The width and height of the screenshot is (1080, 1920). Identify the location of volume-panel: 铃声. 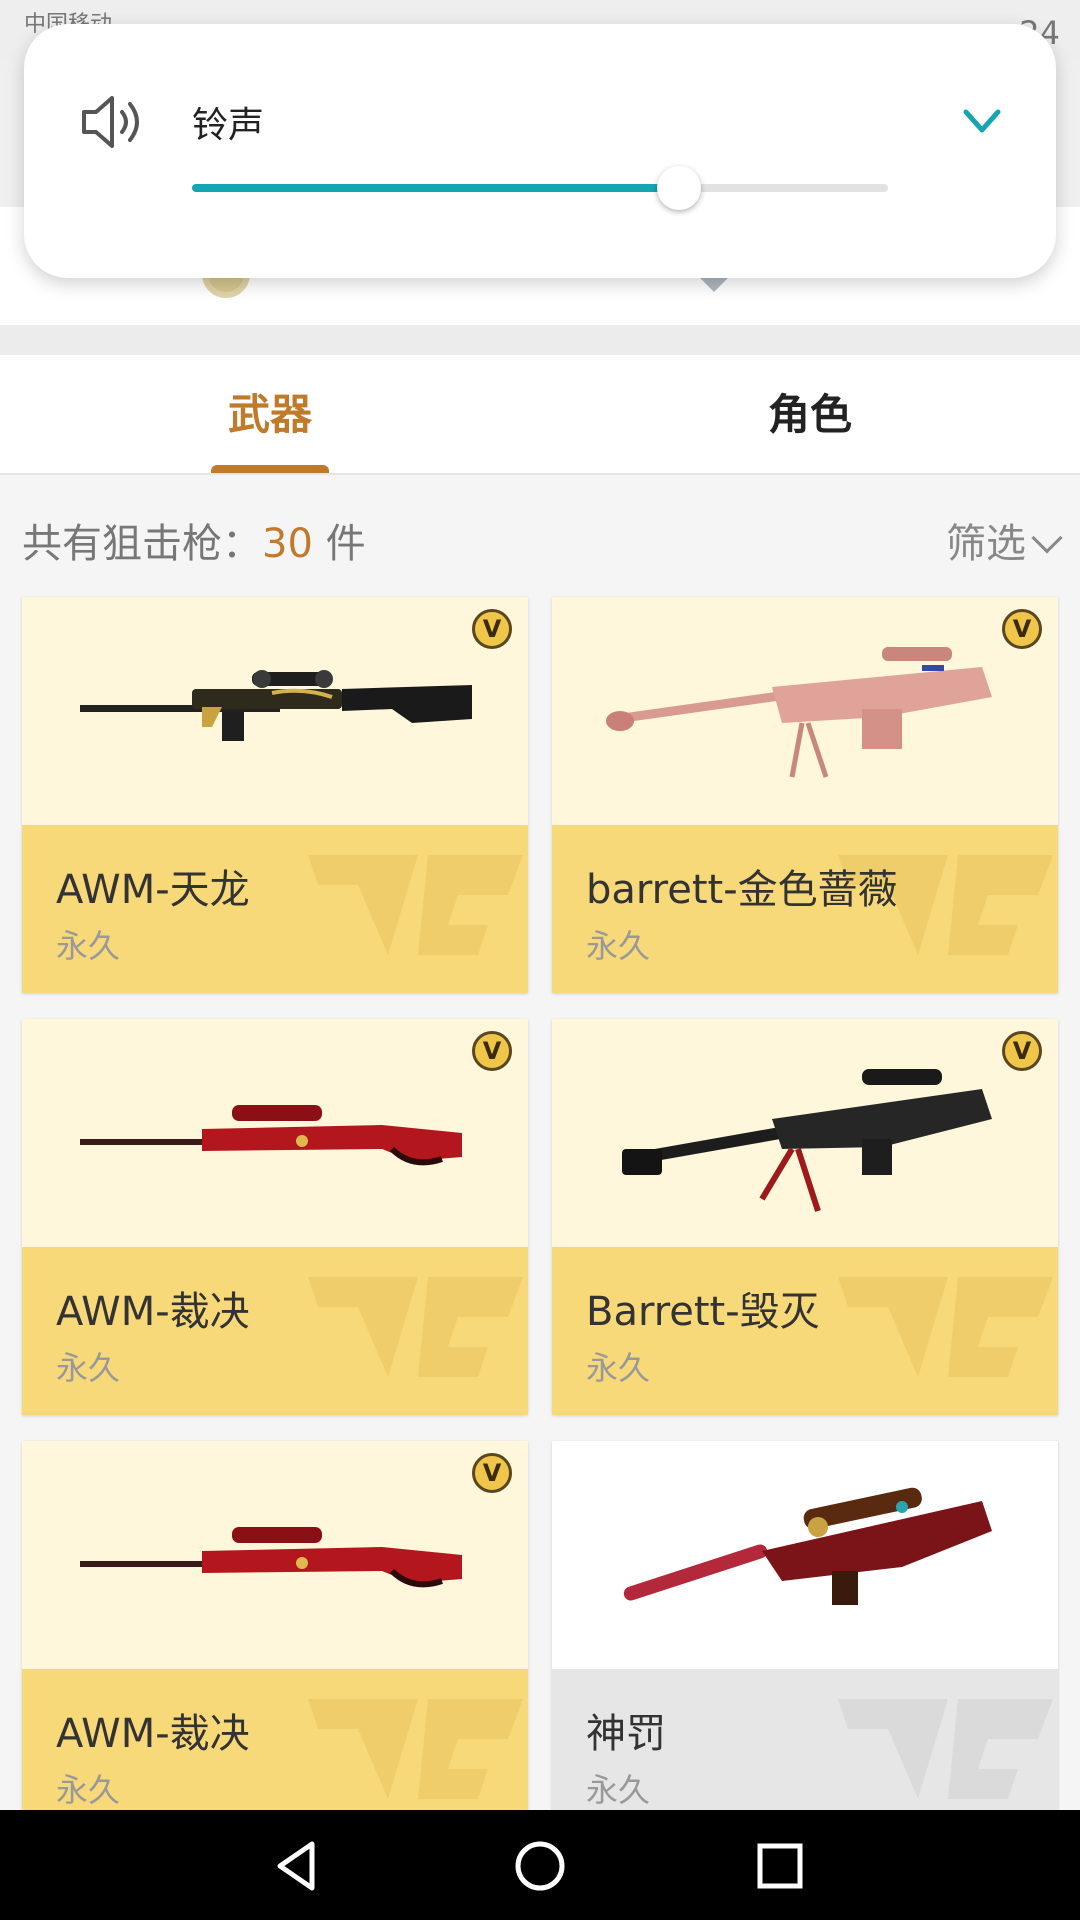
(540, 151).